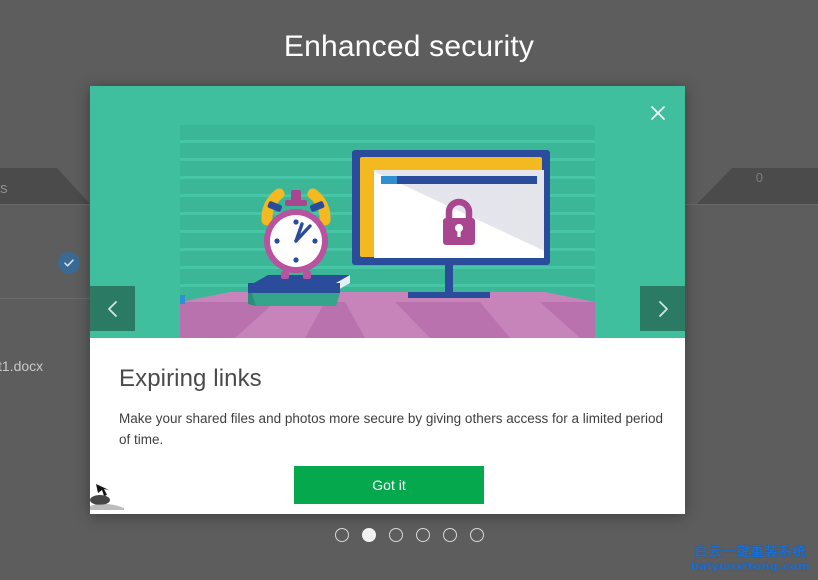  Describe the element at coordinates (389, 180) in the screenshot. I see `screen-title-bar-accent` at that location.